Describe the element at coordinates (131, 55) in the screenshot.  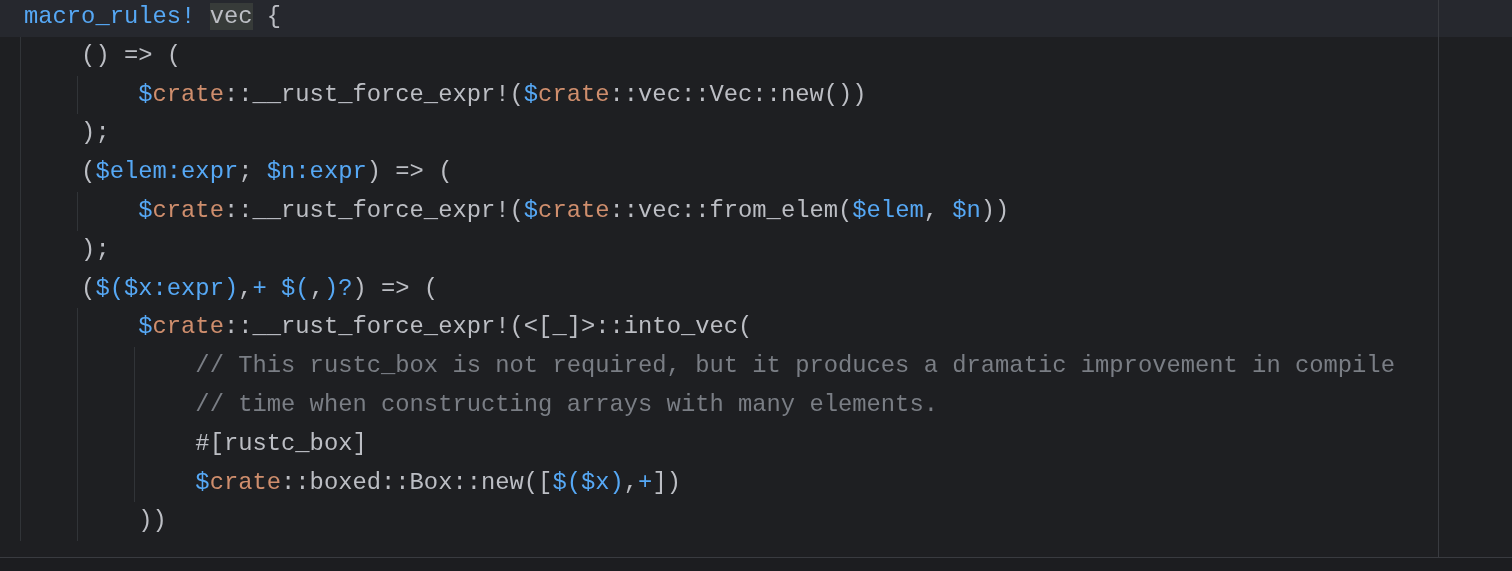
I see `code-line: () => (` at that location.